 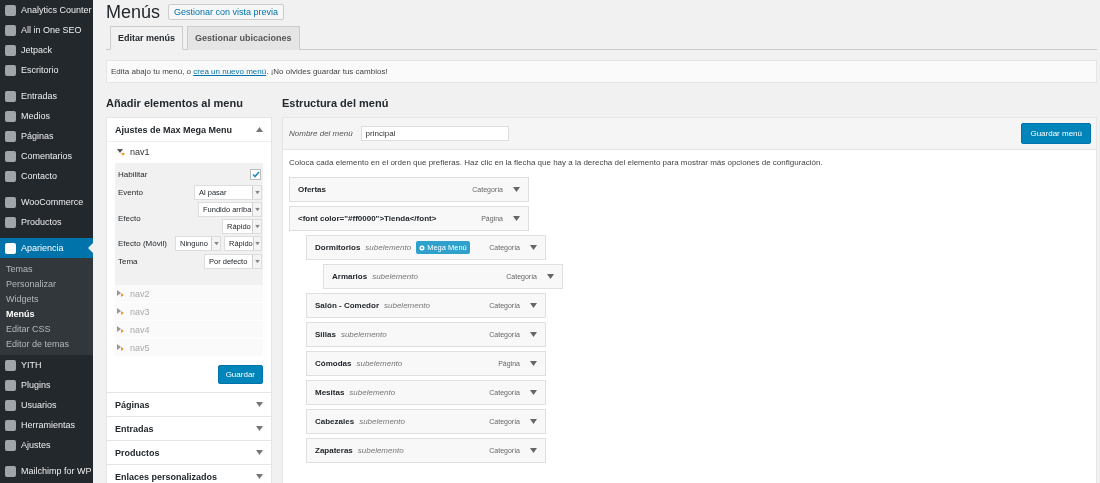 I want to click on tab: Editar menús, so click(x=146, y=38).